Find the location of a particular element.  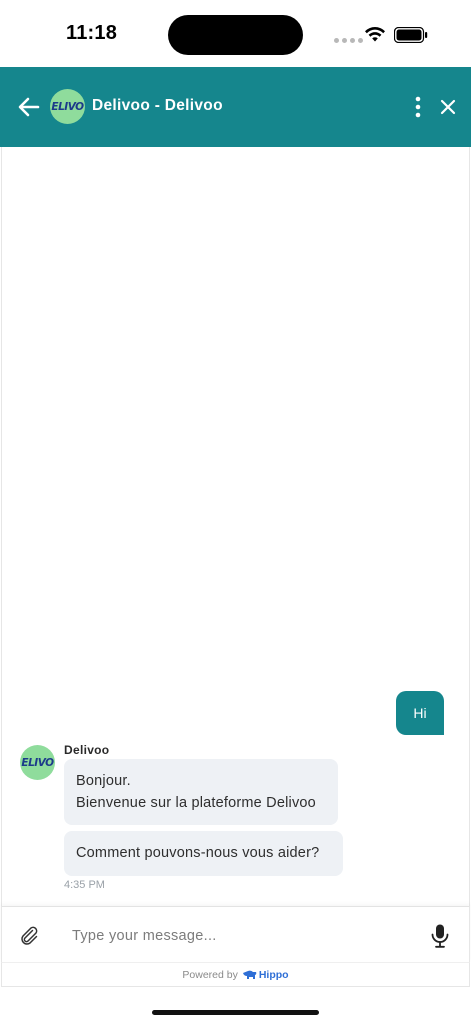

paperclip-icon is located at coordinates (29, 935).